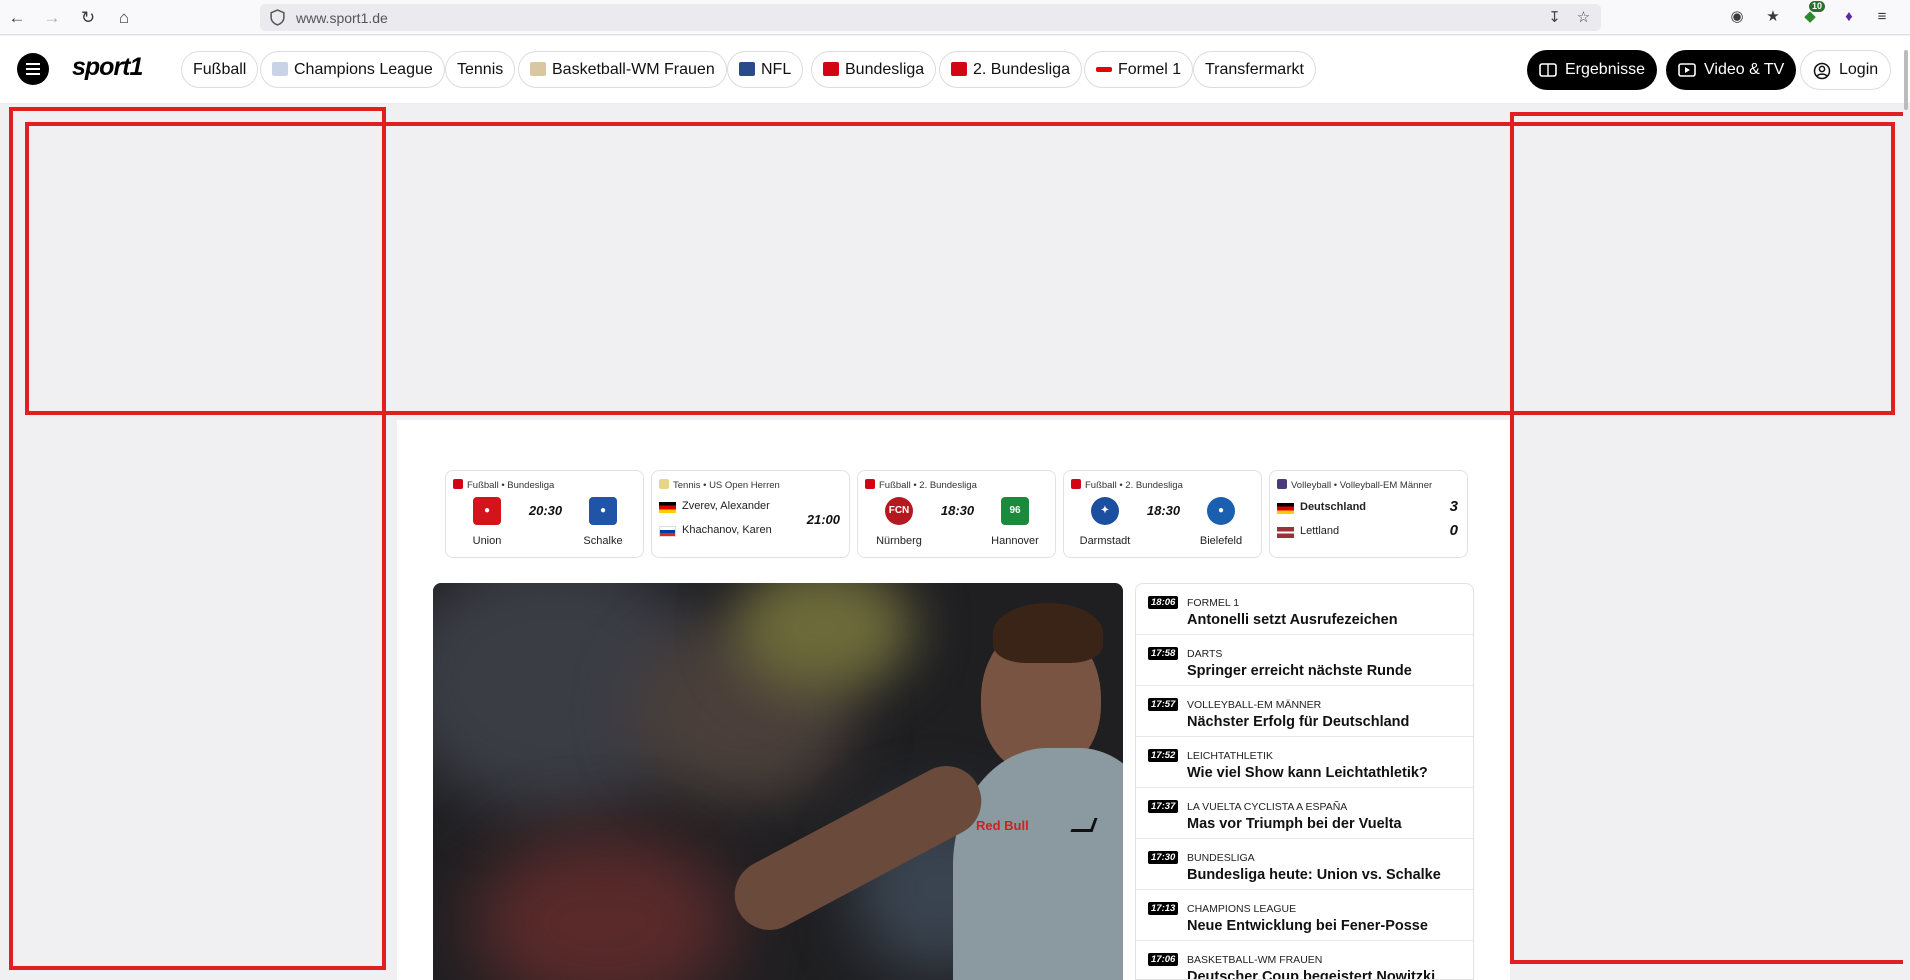  I want to click on nav-pill-label: Bundesliga, so click(885, 69).